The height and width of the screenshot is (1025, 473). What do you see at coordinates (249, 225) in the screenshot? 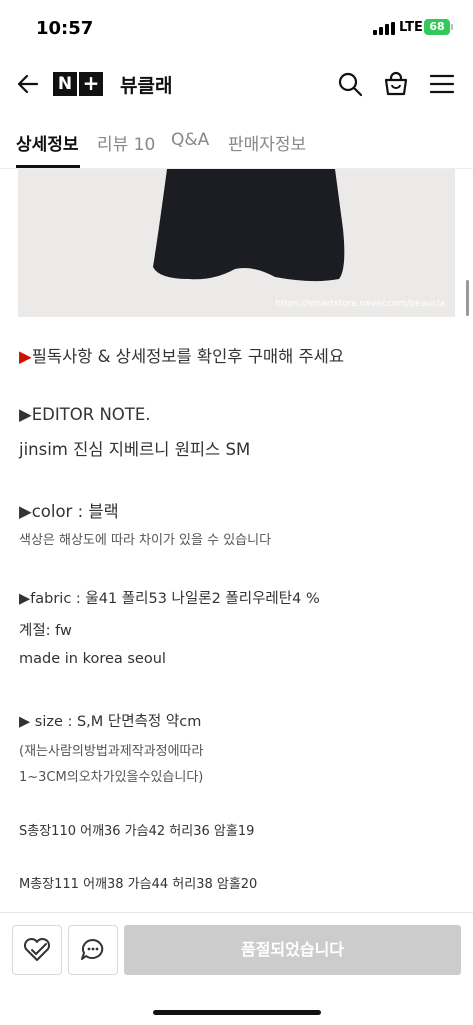
I see `dress-photo` at bounding box center [249, 225].